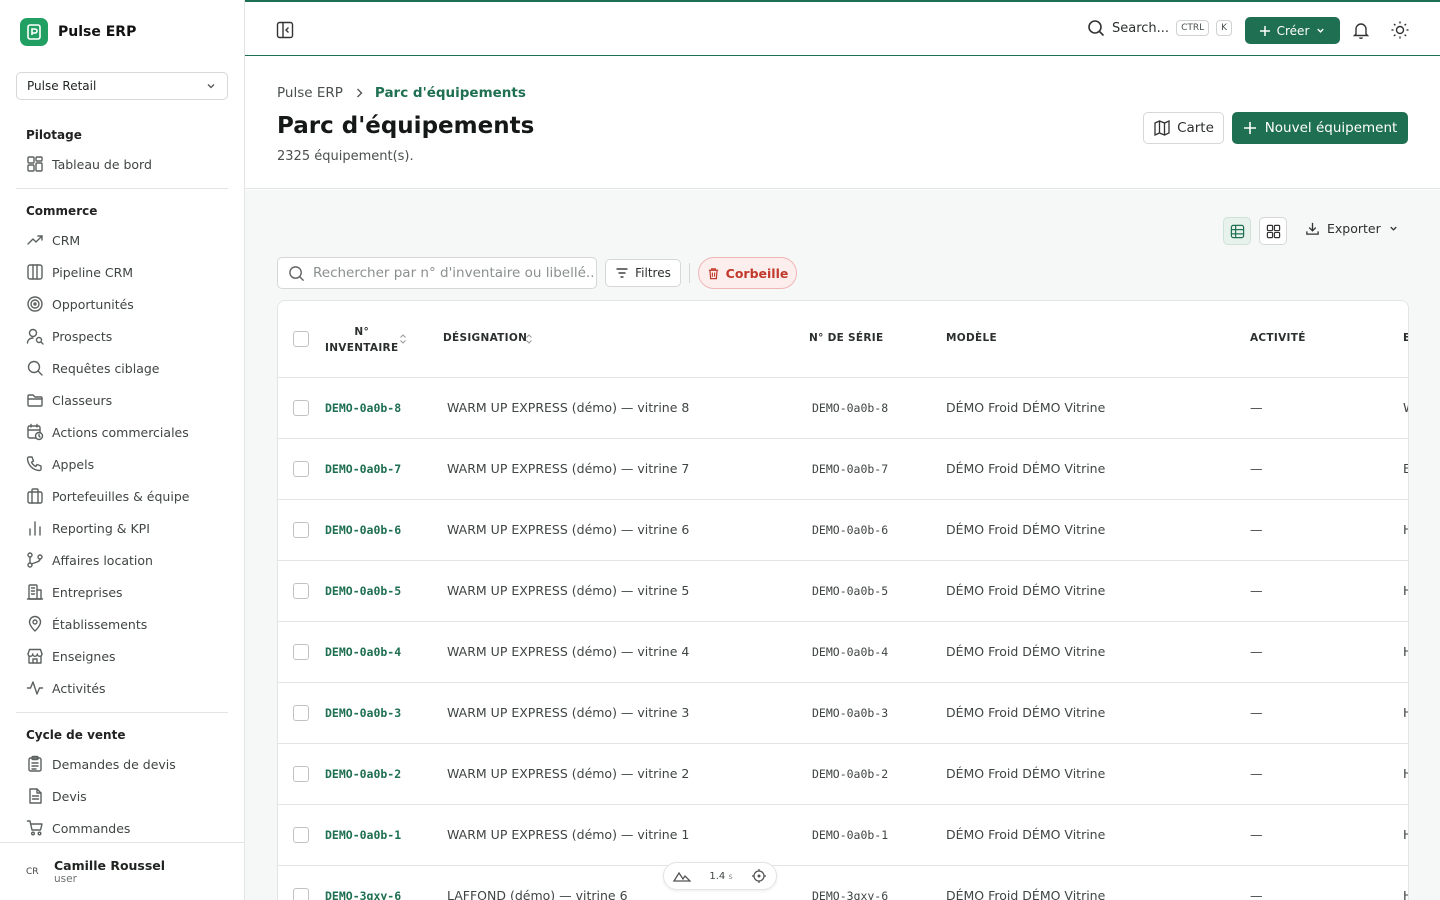  I want to click on nav-section-title: Pilotage, so click(54, 135).